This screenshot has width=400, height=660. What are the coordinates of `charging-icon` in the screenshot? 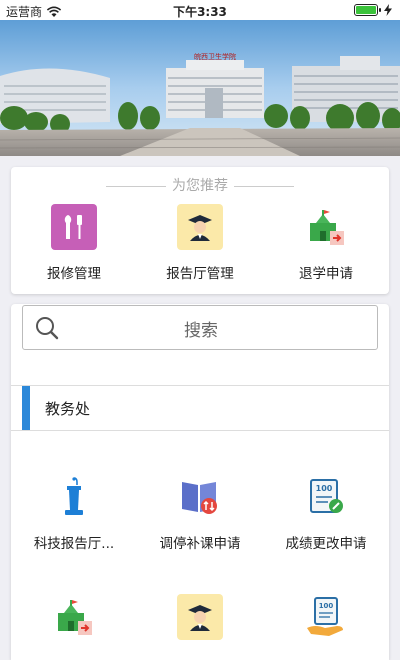 It's located at (388, 10).